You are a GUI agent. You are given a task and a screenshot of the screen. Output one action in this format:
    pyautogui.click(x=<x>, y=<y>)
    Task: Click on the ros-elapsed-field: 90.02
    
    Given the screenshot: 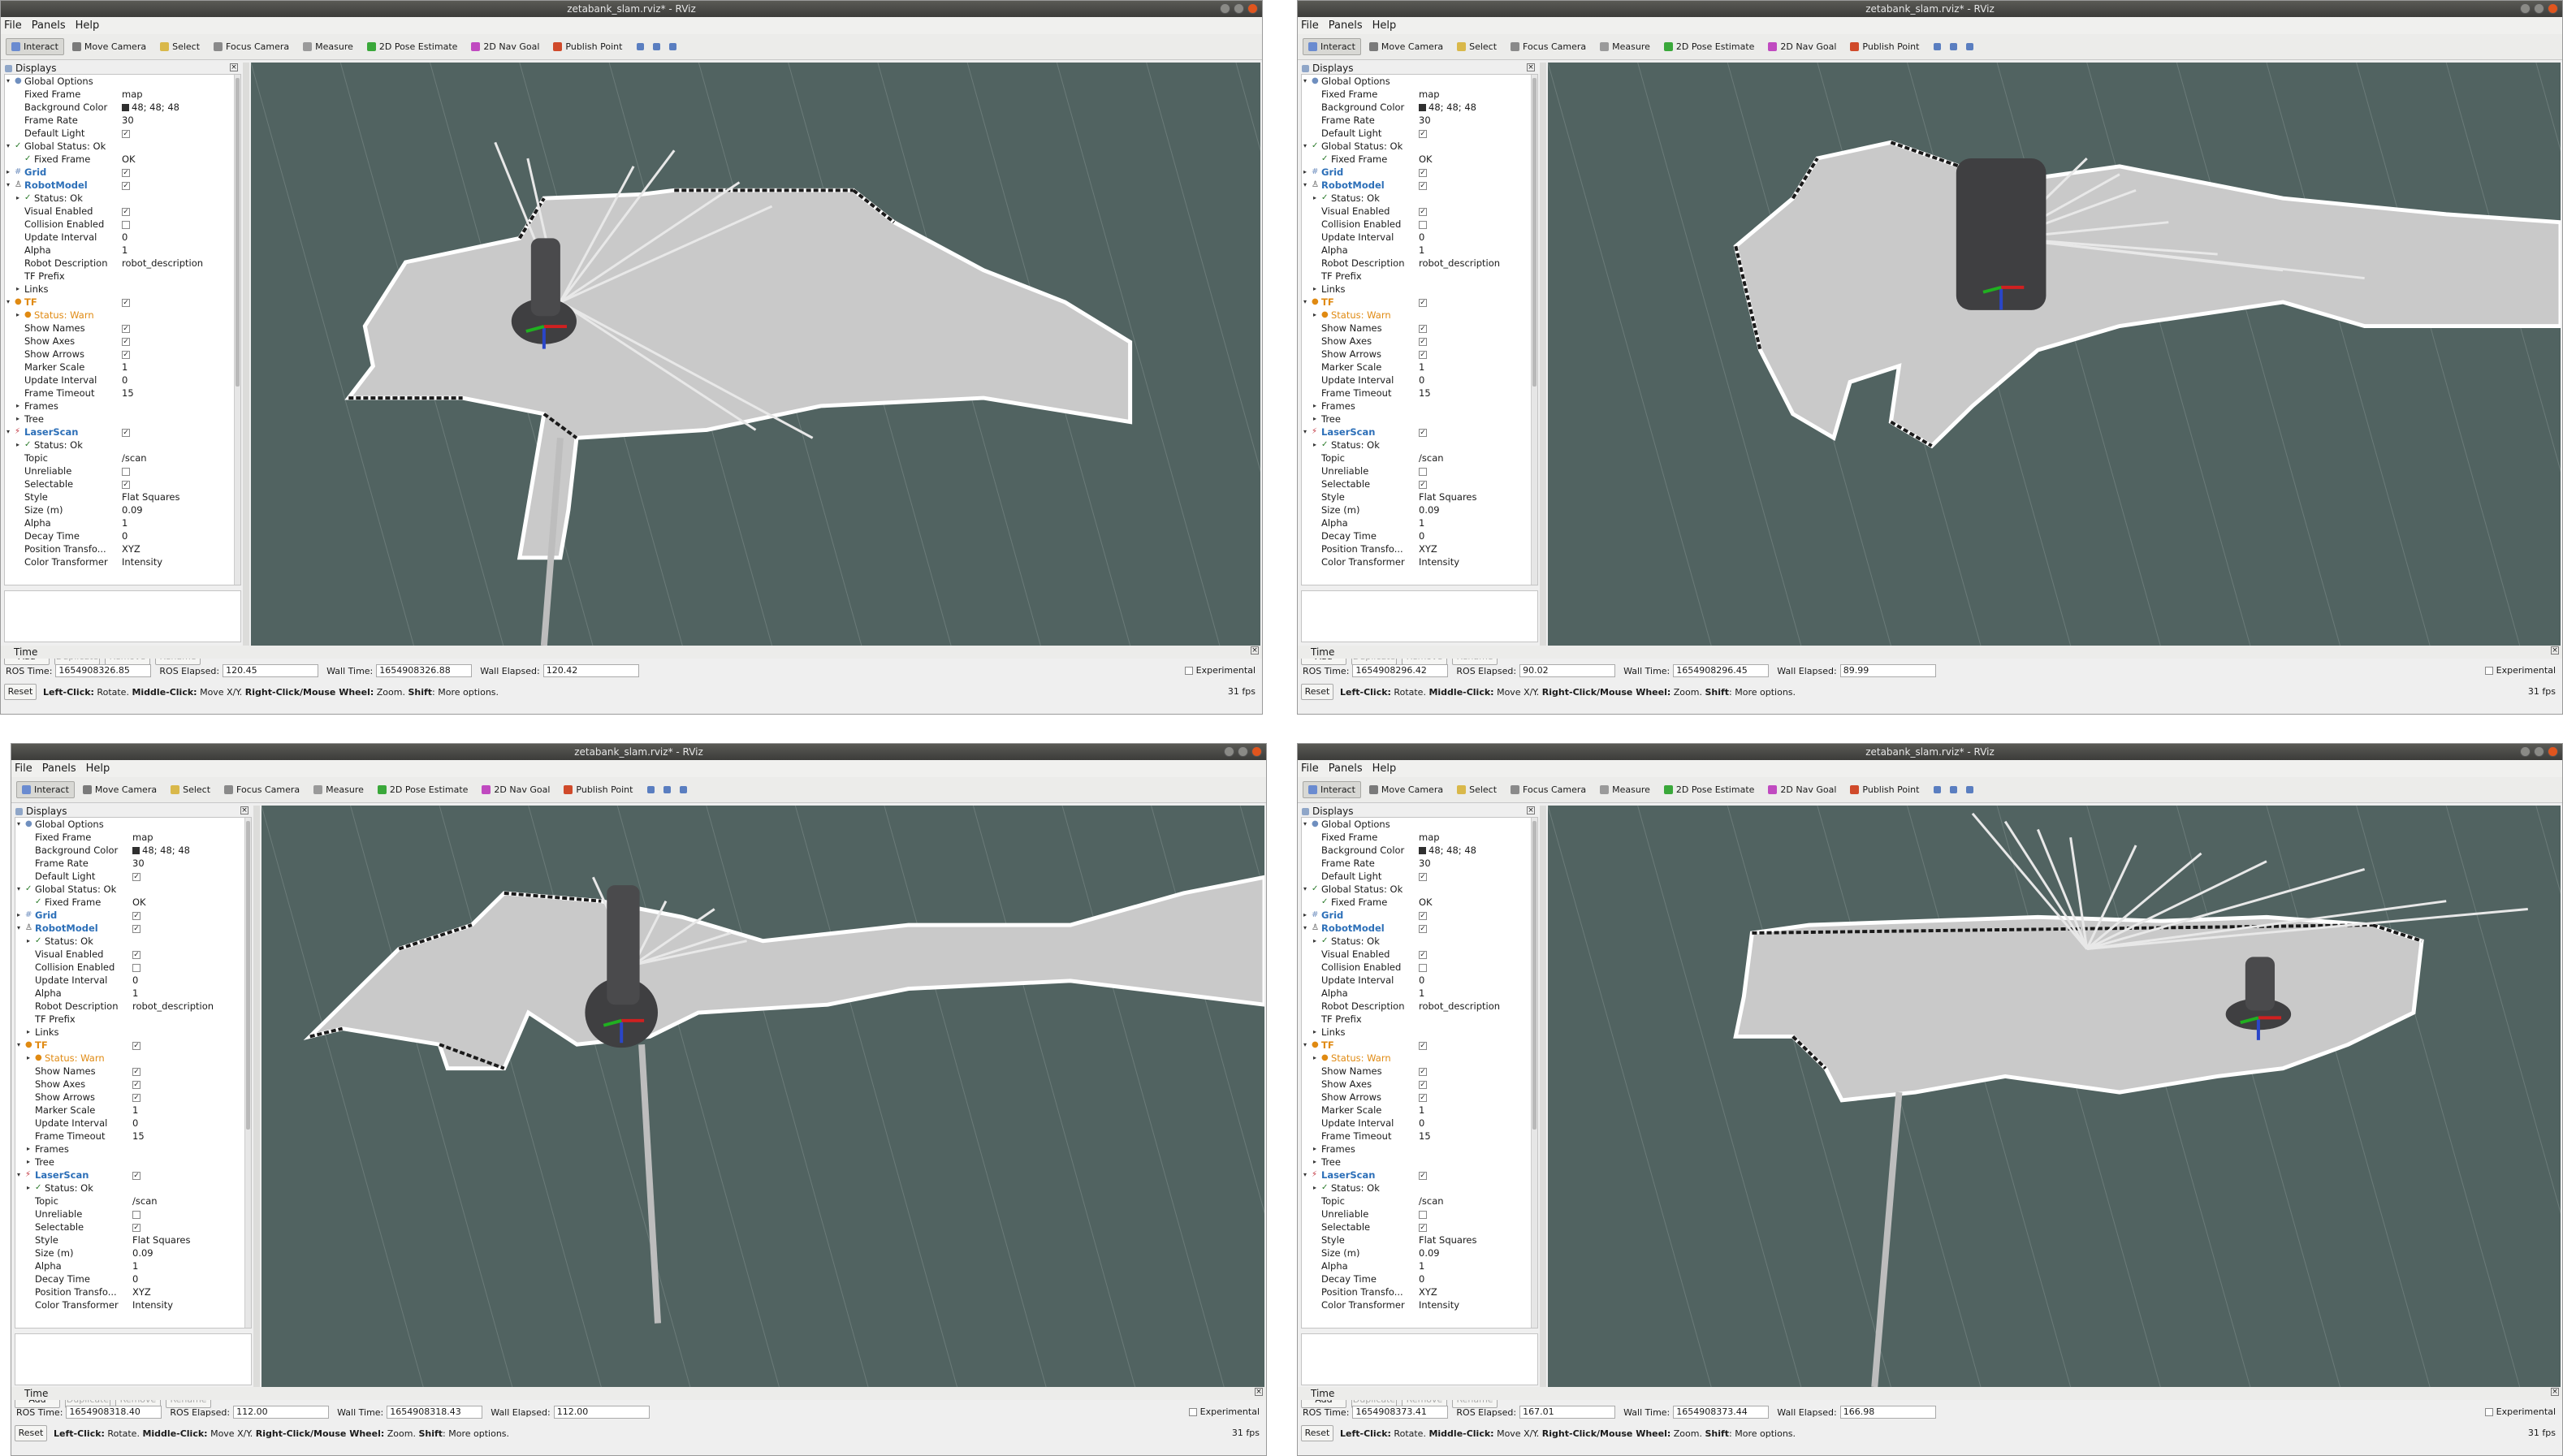 What is the action you would take?
    pyautogui.click(x=1567, y=670)
    